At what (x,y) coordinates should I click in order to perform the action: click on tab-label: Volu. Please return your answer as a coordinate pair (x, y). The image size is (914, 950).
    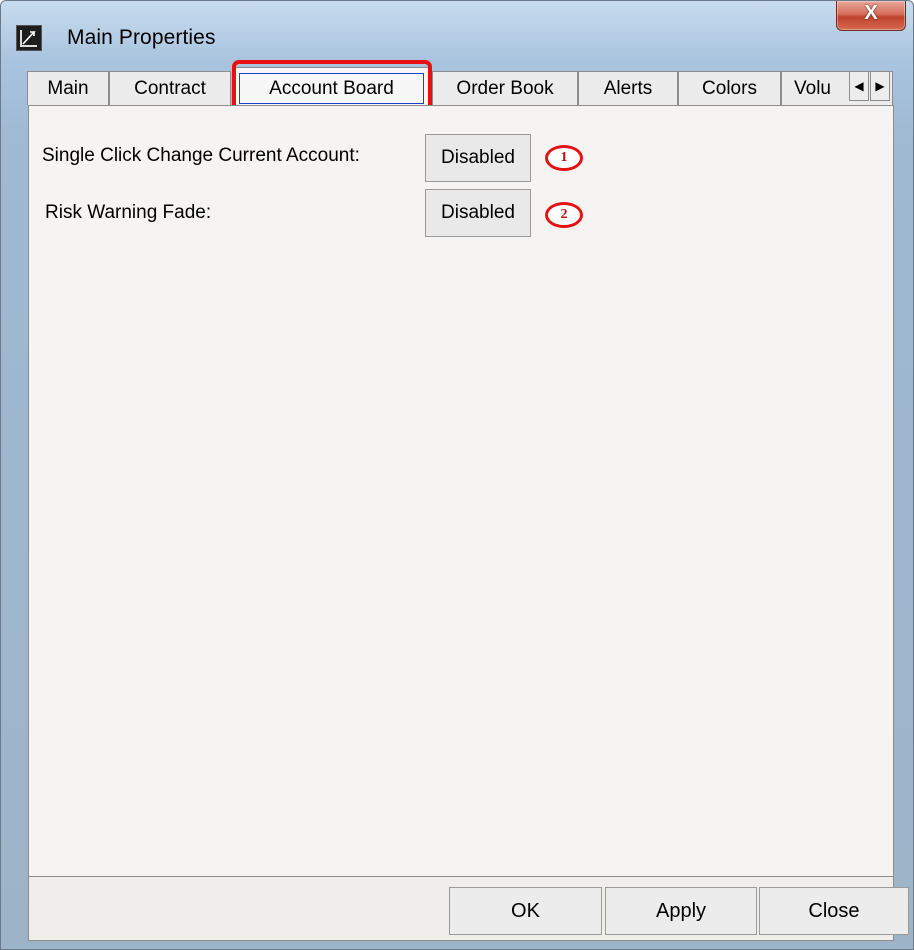
    Looking at the image, I should click on (812, 88).